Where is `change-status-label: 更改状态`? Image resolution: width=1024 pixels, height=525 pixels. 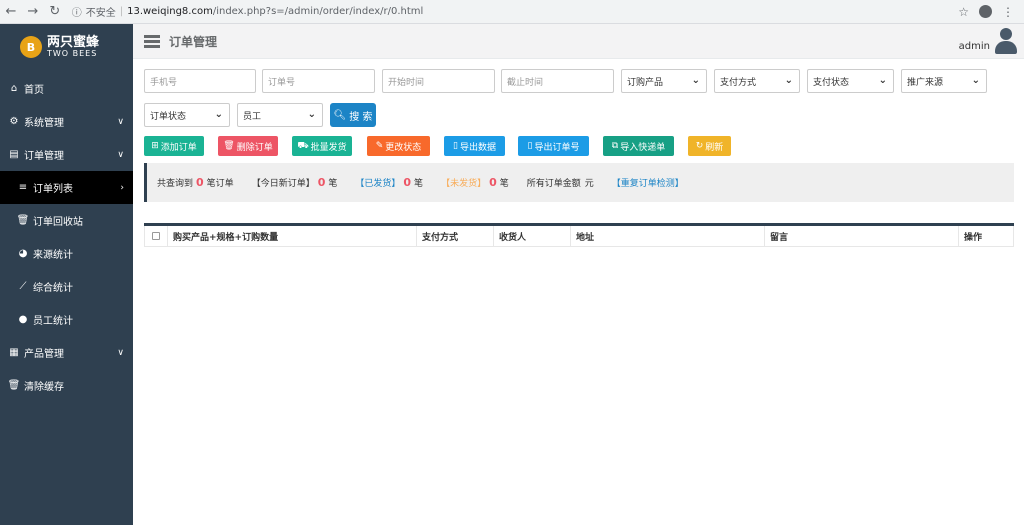
change-status-label: 更改状态 is located at coordinates (403, 147).